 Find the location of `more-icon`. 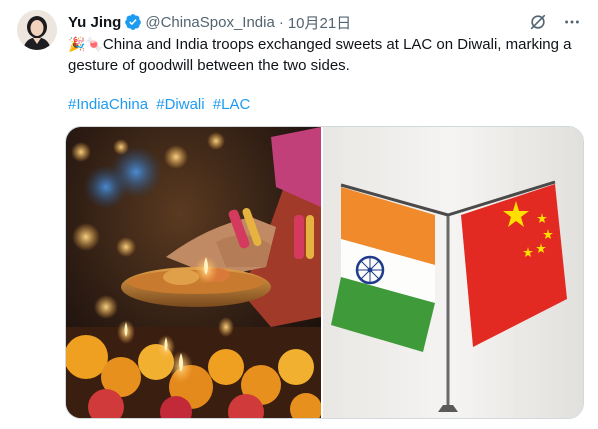

more-icon is located at coordinates (572, 22).